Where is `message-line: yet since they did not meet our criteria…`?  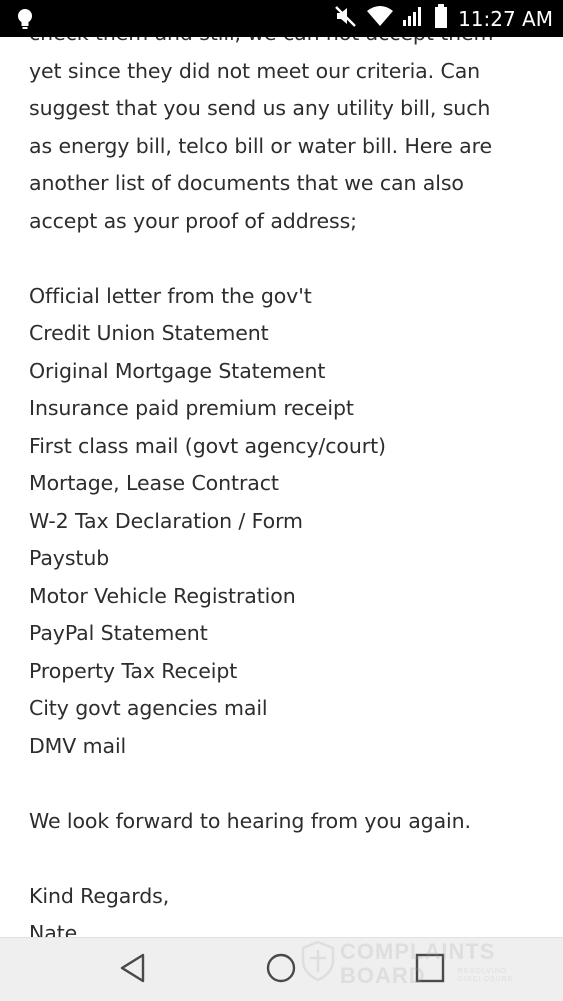
message-line: yet since they did not meet our criteria… is located at coordinates (255, 70).